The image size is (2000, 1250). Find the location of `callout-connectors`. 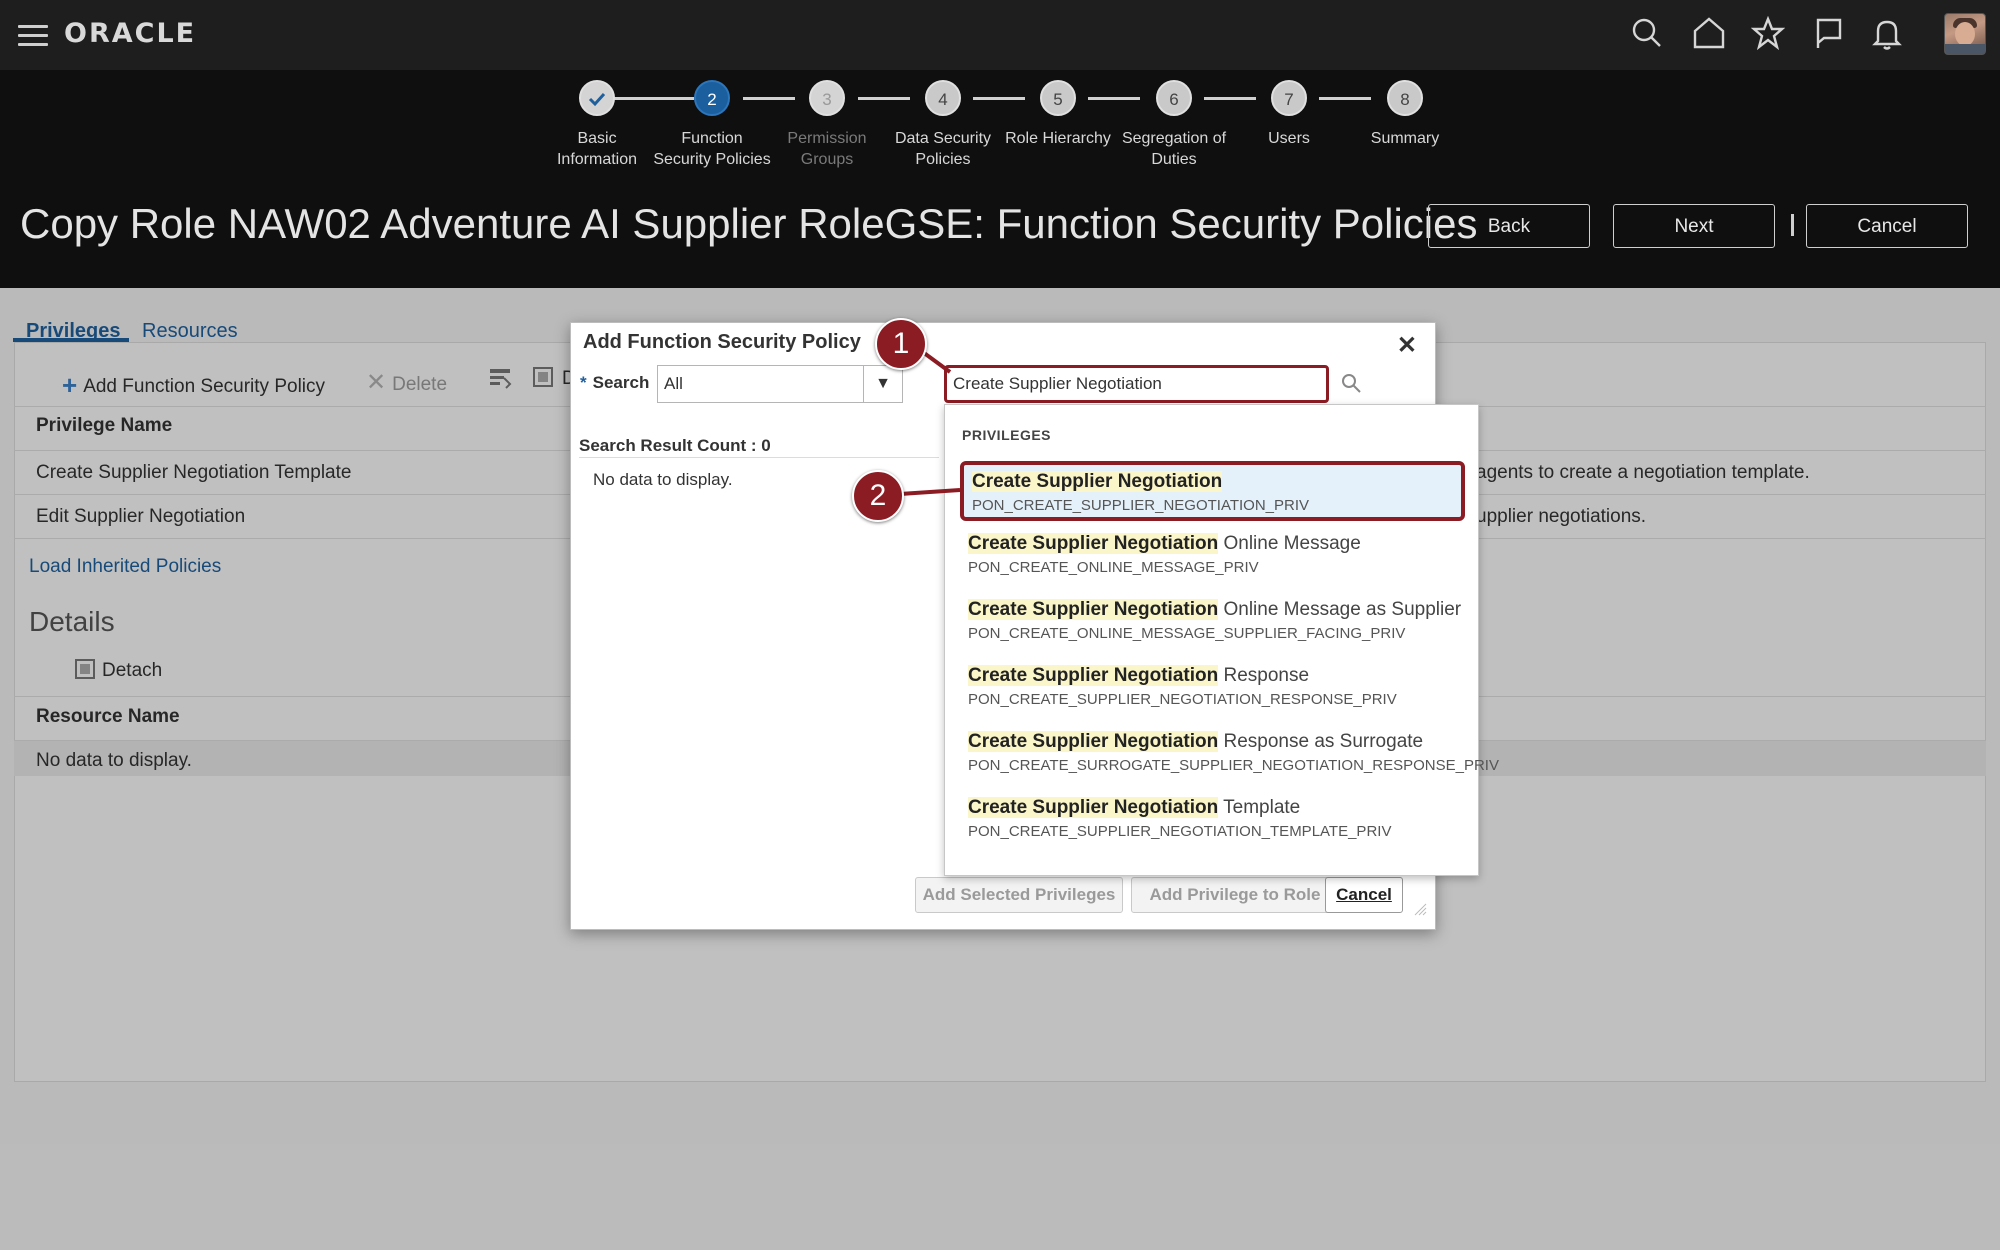

callout-connectors is located at coordinates (930, 422).